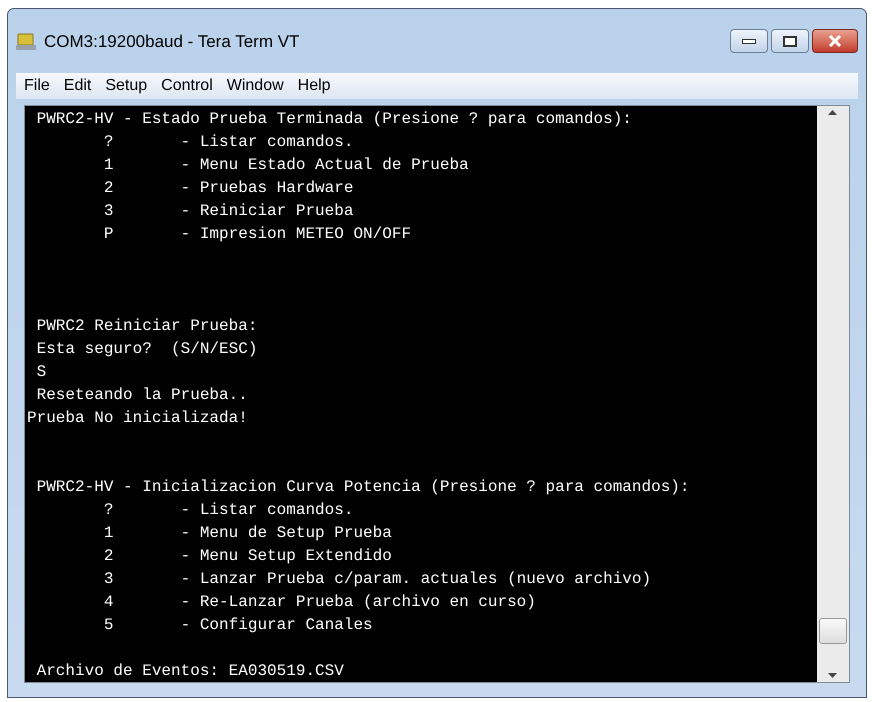 This screenshot has height=702, width=872. What do you see at coordinates (257, 234) in the screenshot?
I see `terminal-line: P - Impresion METEO ON/OFF` at bounding box center [257, 234].